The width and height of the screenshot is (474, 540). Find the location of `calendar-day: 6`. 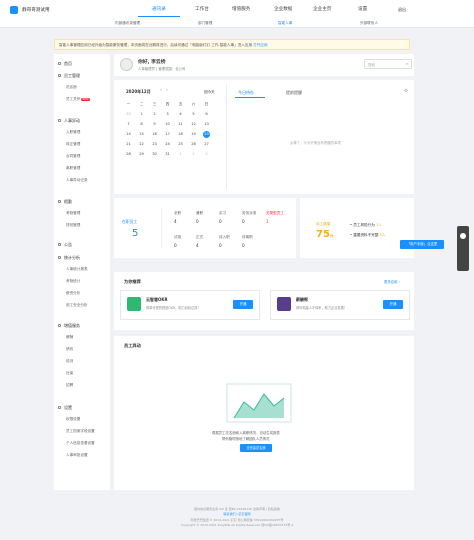

calendar-day: 6 is located at coordinates (206, 114).